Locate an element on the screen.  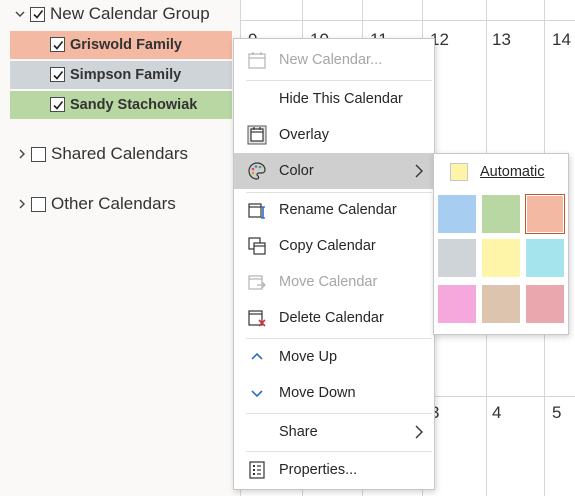
menu-item-move-calendar: Move Calendar is located at coordinates (334, 282).